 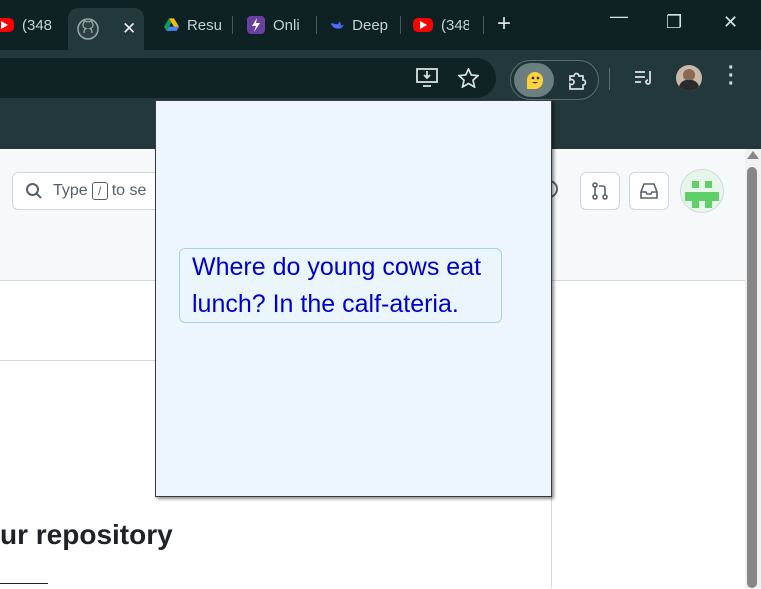 I want to click on inbox-icon, so click(x=649, y=191).